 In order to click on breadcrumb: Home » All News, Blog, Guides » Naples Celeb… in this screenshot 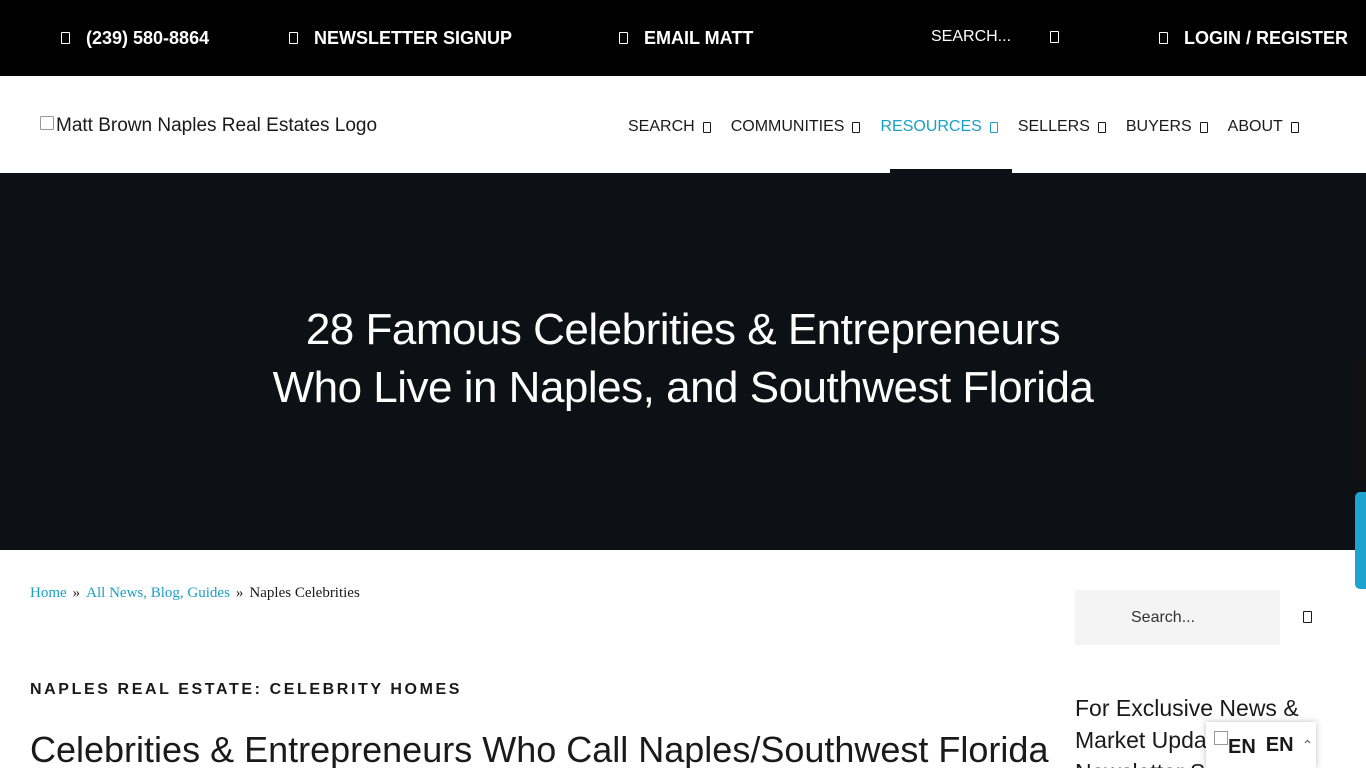, I will do `click(195, 593)`.